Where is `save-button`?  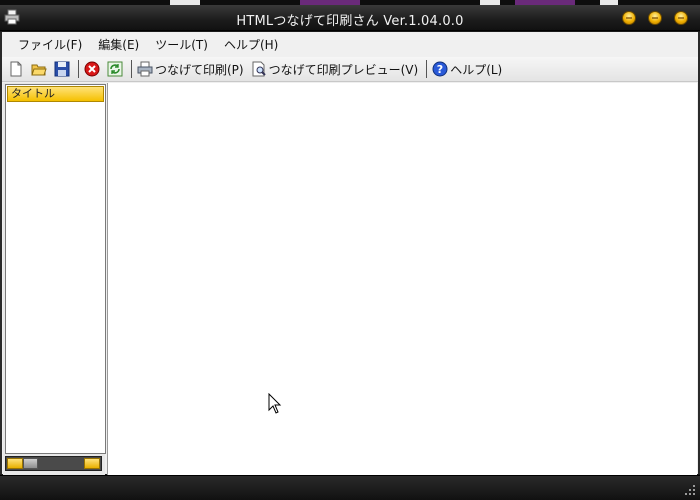 save-button is located at coordinates (62, 69).